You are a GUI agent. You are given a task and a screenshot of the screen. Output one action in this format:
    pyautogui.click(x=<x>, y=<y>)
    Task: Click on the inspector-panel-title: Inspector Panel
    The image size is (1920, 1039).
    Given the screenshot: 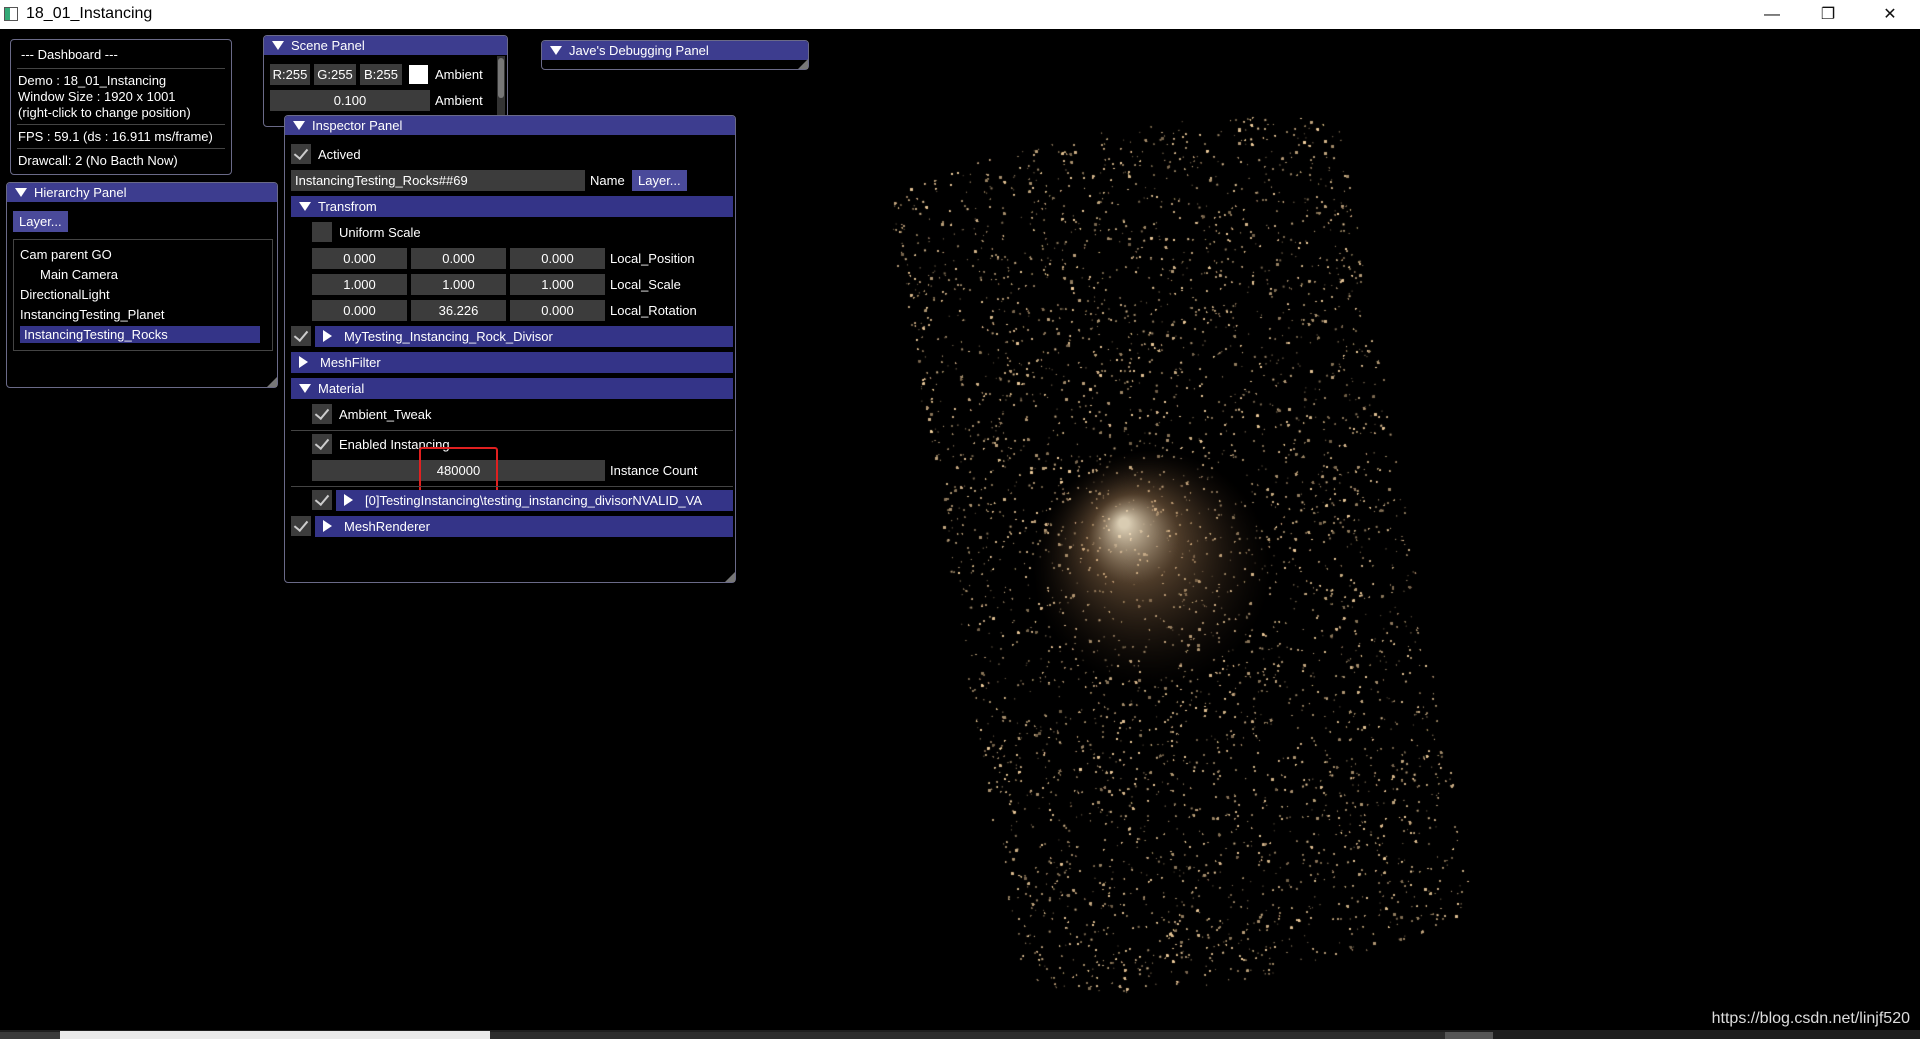 What is the action you would take?
    pyautogui.click(x=357, y=125)
    